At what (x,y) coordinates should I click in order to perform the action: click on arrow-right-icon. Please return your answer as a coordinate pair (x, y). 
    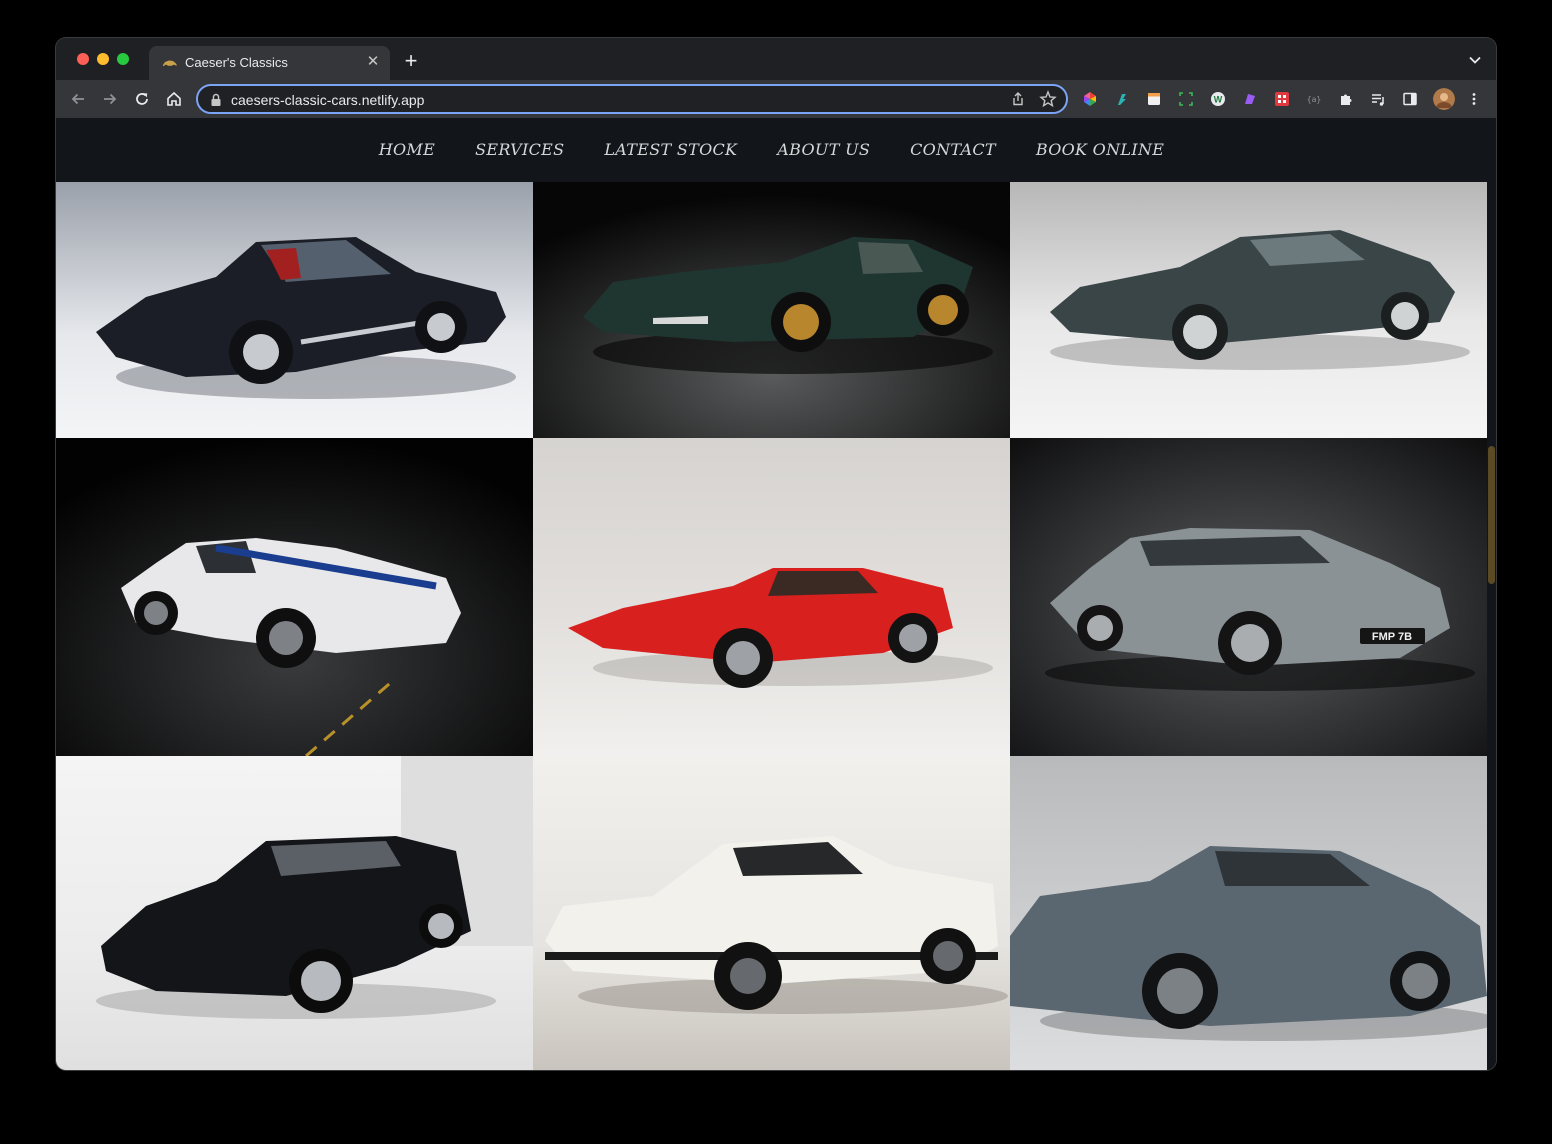
    Looking at the image, I should click on (110, 99).